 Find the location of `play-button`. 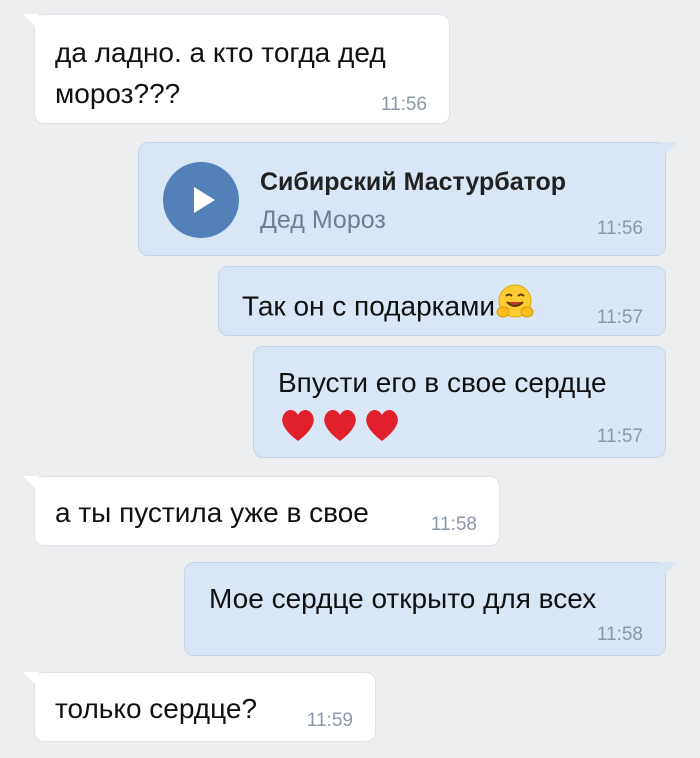

play-button is located at coordinates (201, 200).